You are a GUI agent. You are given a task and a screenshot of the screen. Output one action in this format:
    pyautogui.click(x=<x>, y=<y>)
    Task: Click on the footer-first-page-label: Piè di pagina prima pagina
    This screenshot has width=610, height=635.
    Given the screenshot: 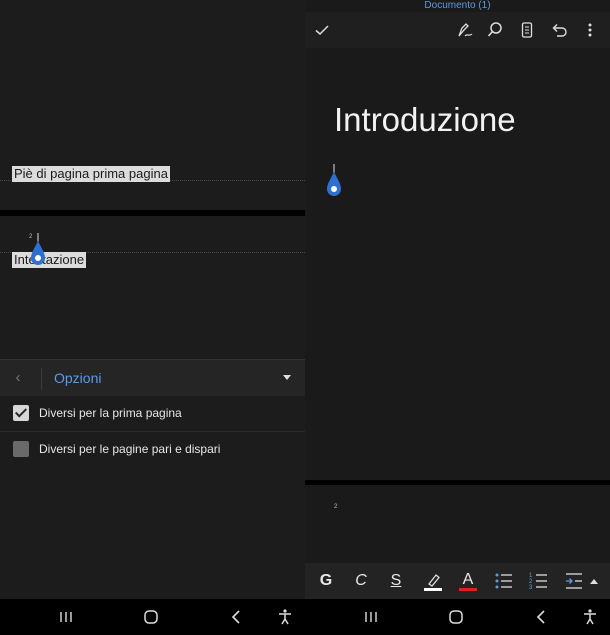 What is the action you would take?
    pyautogui.click(x=91, y=174)
    